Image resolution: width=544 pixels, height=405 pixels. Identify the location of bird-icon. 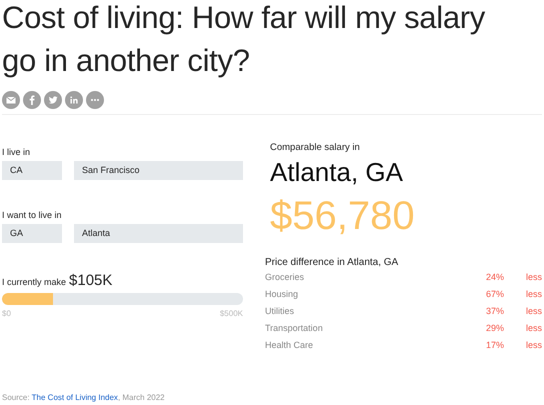
(53, 100).